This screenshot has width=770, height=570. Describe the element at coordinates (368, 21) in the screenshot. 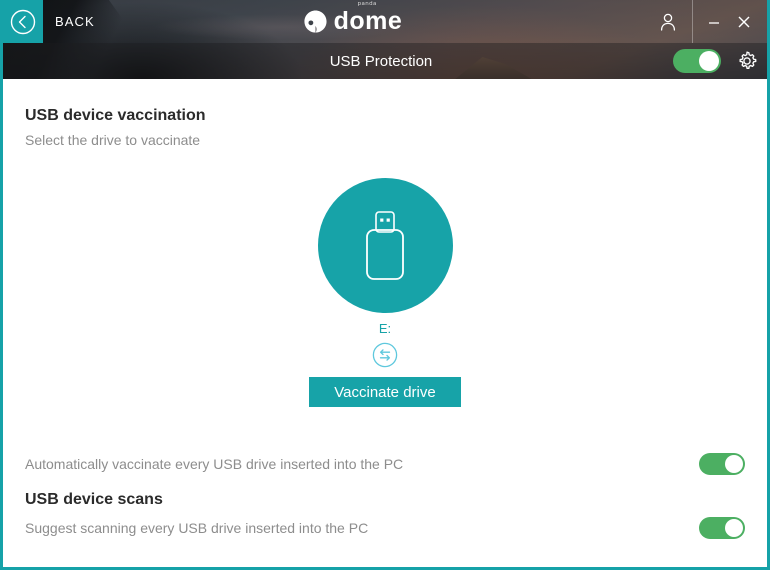

I see `brand-name-label: dome` at that location.